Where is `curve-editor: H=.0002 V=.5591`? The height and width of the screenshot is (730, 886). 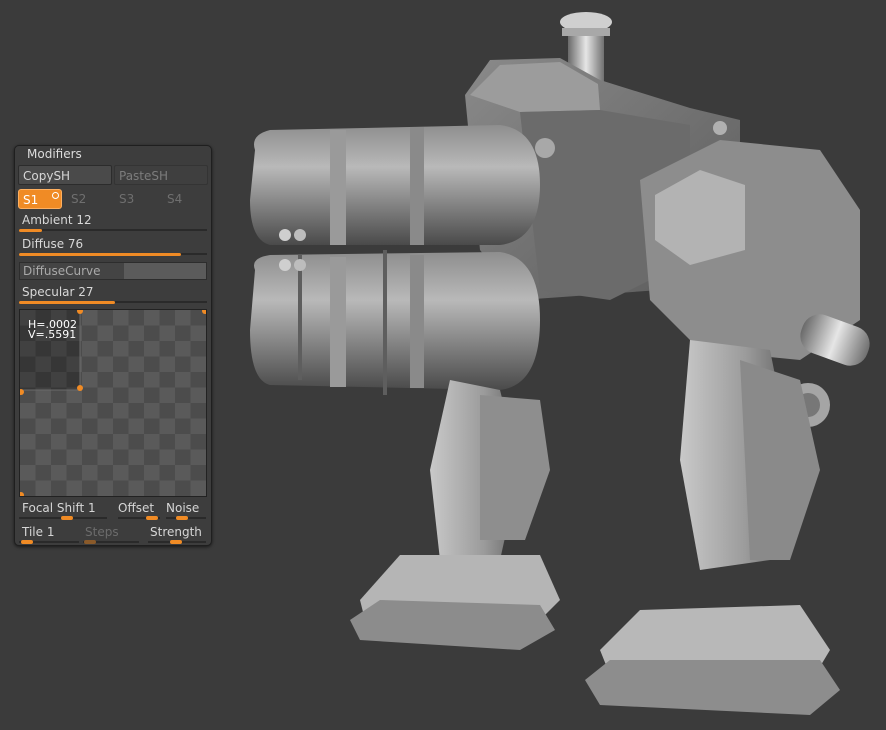
curve-editor: H=.0002 V=.5591 is located at coordinates (113, 403).